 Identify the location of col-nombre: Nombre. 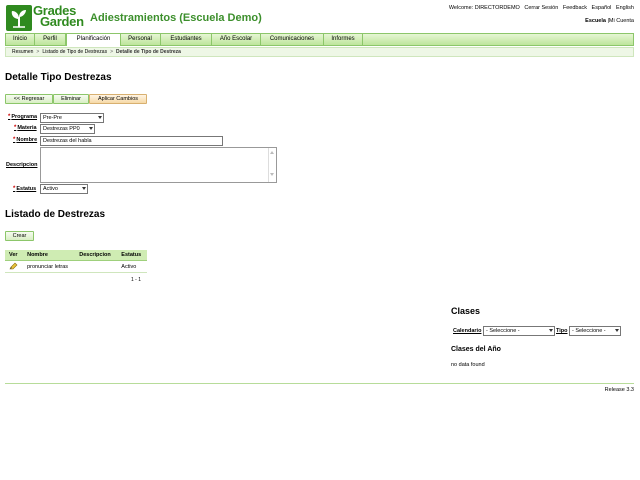
(49, 255).